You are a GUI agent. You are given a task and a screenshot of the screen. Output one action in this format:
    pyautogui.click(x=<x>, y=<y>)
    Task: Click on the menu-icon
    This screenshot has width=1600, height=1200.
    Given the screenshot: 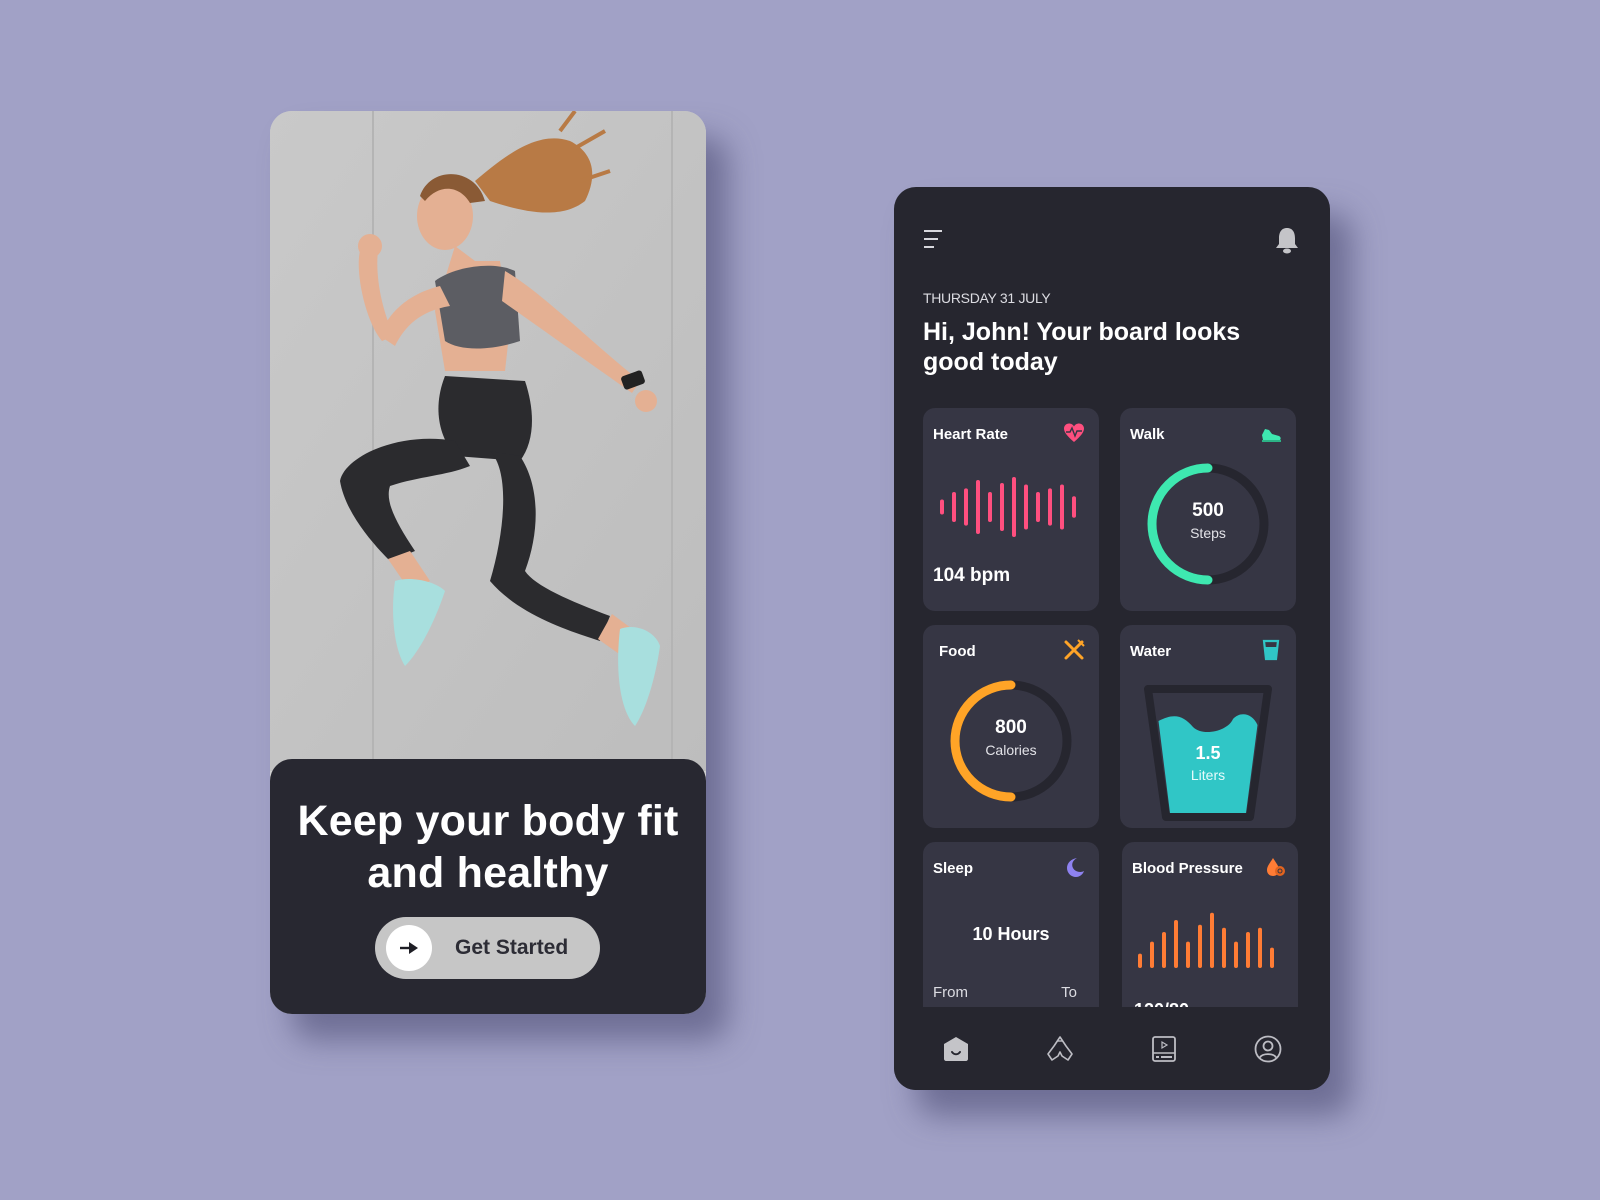 What is the action you would take?
    pyautogui.click(x=933, y=239)
    